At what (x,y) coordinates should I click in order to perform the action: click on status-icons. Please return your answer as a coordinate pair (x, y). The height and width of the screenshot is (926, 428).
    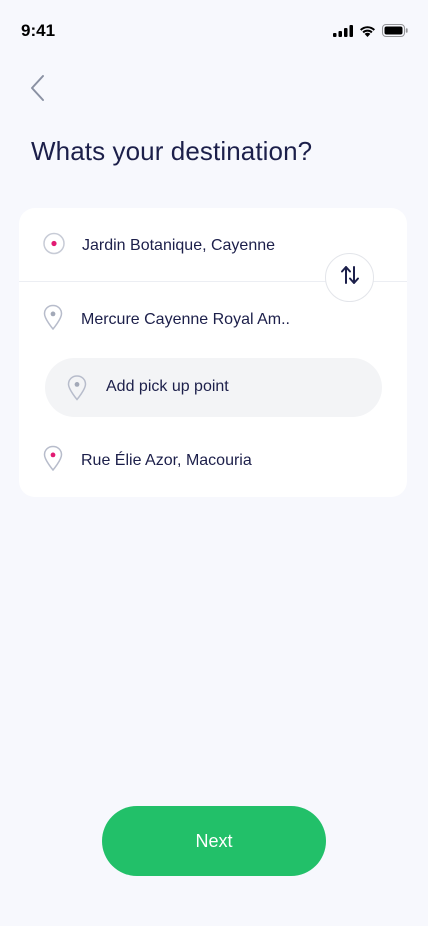
    Looking at the image, I should click on (370, 33).